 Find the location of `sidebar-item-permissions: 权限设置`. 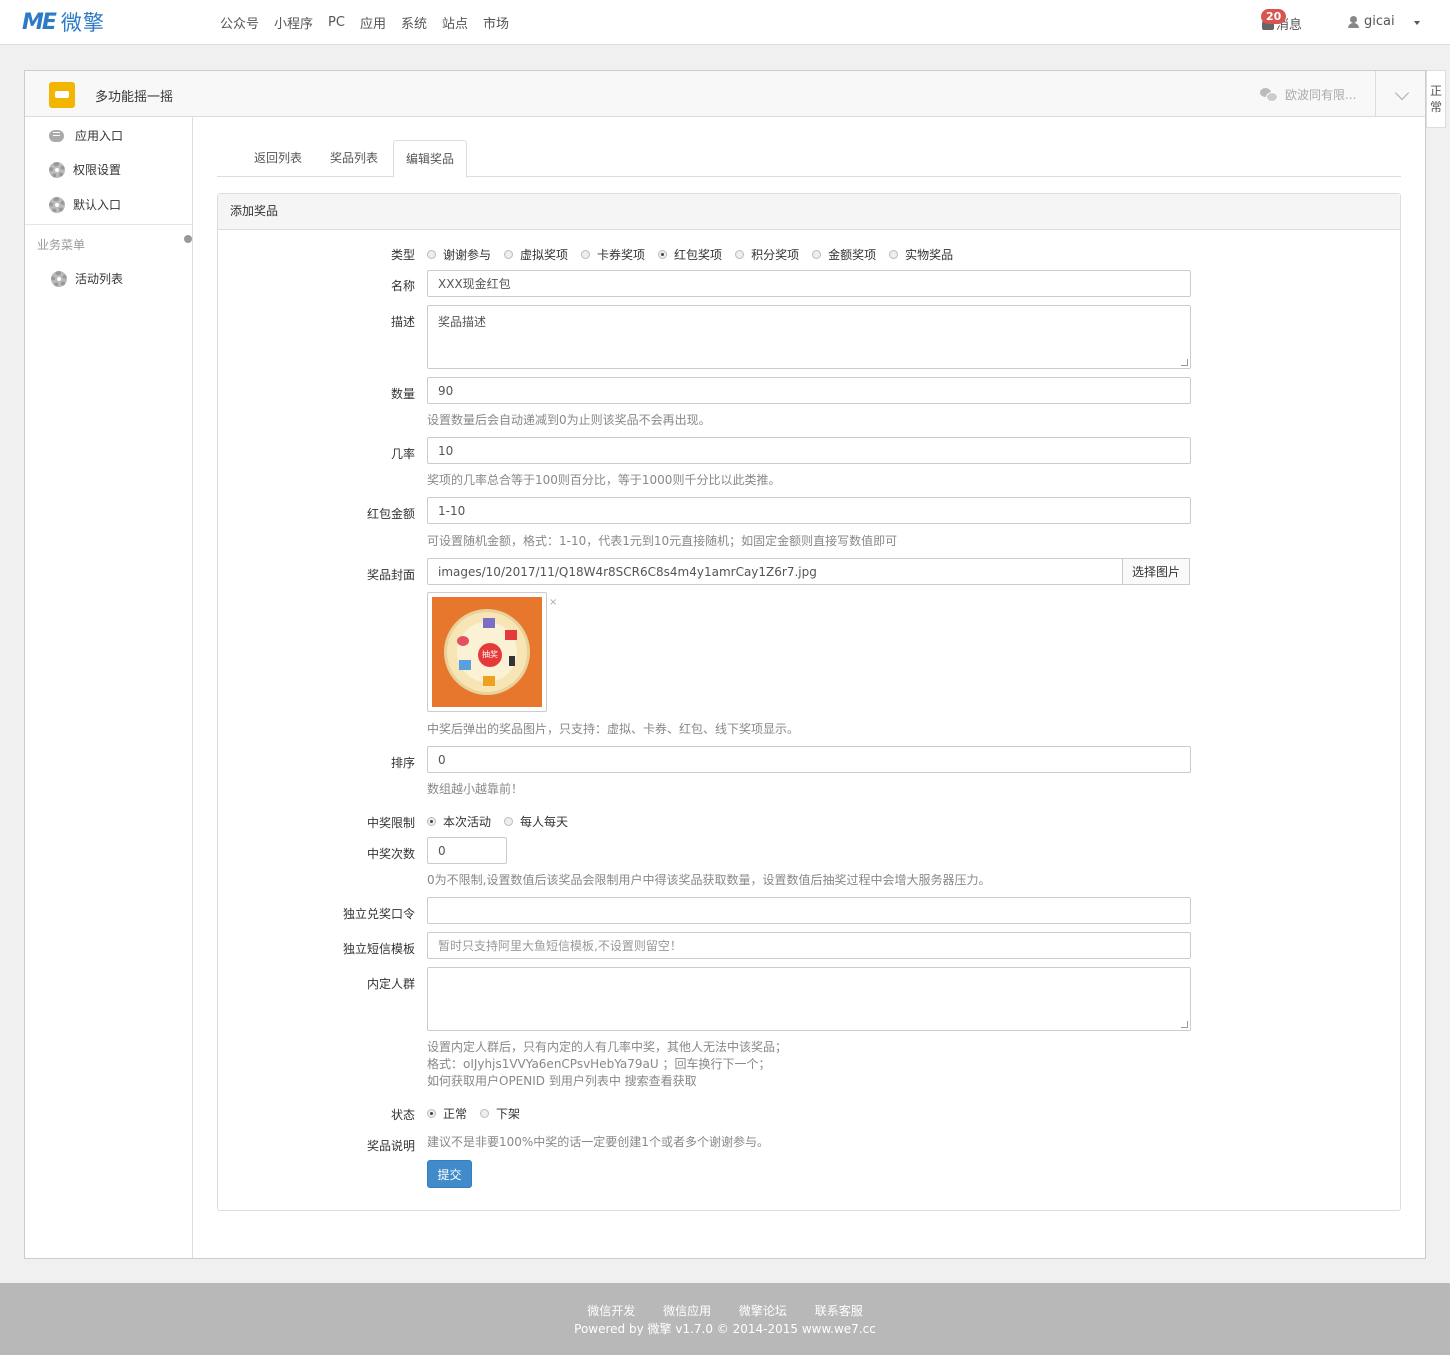

sidebar-item-permissions: 权限设置 is located at coordinates (85, 169).